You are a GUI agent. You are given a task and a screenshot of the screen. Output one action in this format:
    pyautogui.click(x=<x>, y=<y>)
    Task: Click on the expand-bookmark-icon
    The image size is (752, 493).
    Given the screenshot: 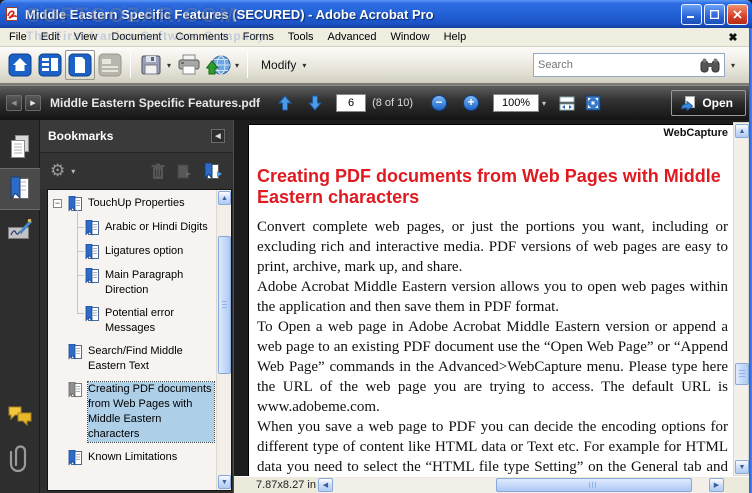 What is the action you would take?
    pyautogui.click(x=184, y=171)
    